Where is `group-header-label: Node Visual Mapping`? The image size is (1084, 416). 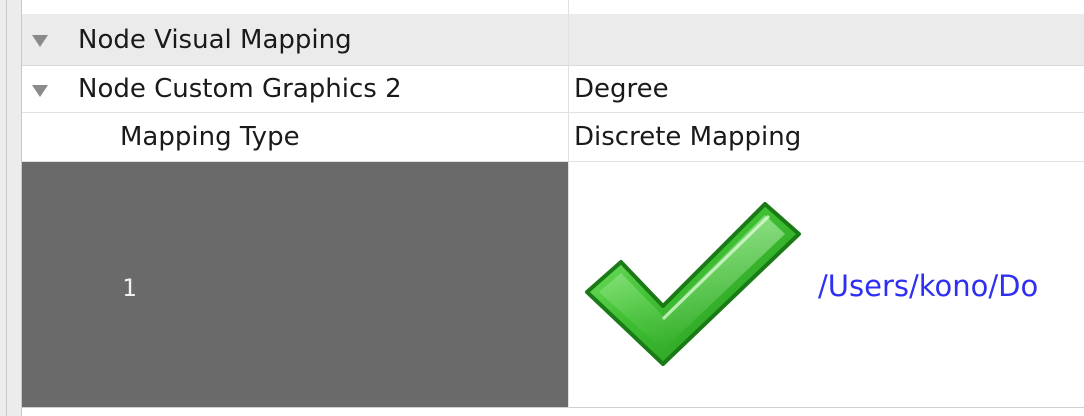 group-header-label: Node Visual Mapping is located at coordinates (215, 39).